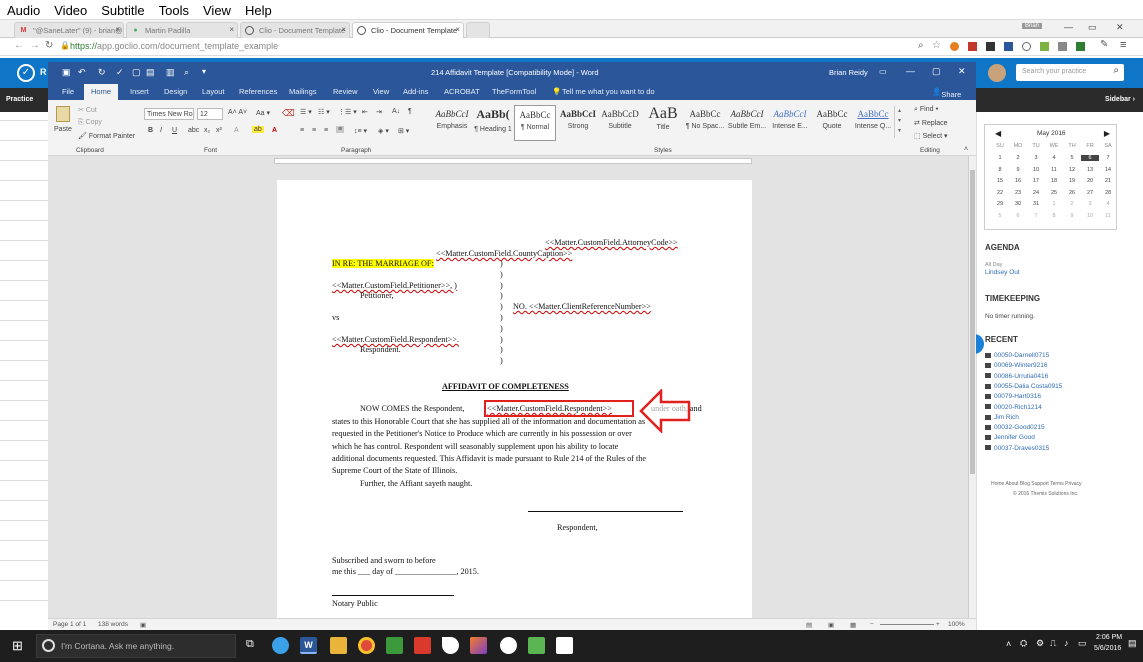  What do you see at coordinates (997, 73) in the screenshot?
I see `avatar` at bounding box center [997, 73].